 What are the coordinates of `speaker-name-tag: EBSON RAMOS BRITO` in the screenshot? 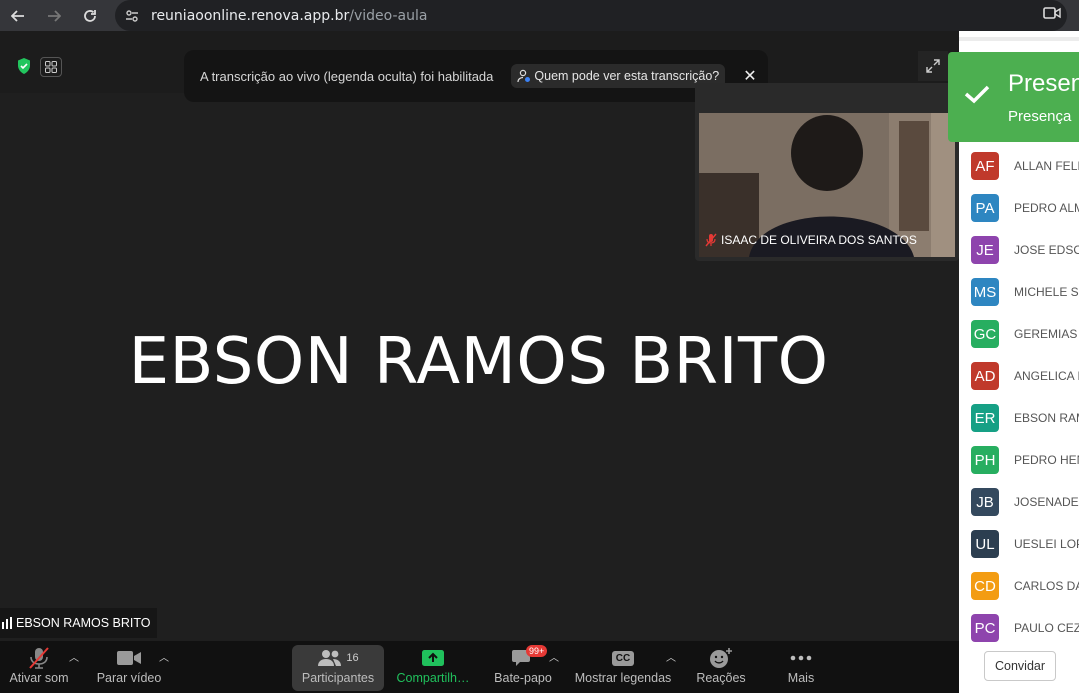 It's located at (78, 623).